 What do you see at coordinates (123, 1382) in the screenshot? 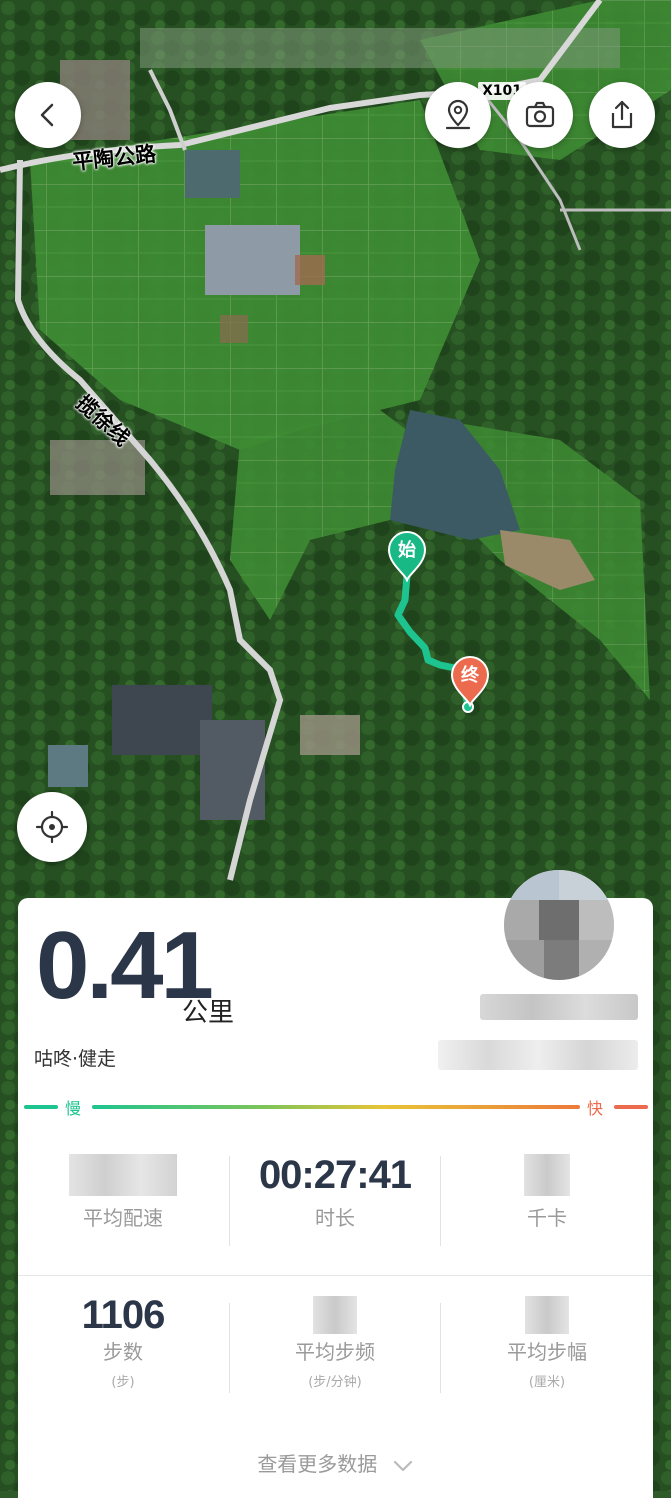
I see `stat-unit: (步)` at bounding box center [123, 1382].